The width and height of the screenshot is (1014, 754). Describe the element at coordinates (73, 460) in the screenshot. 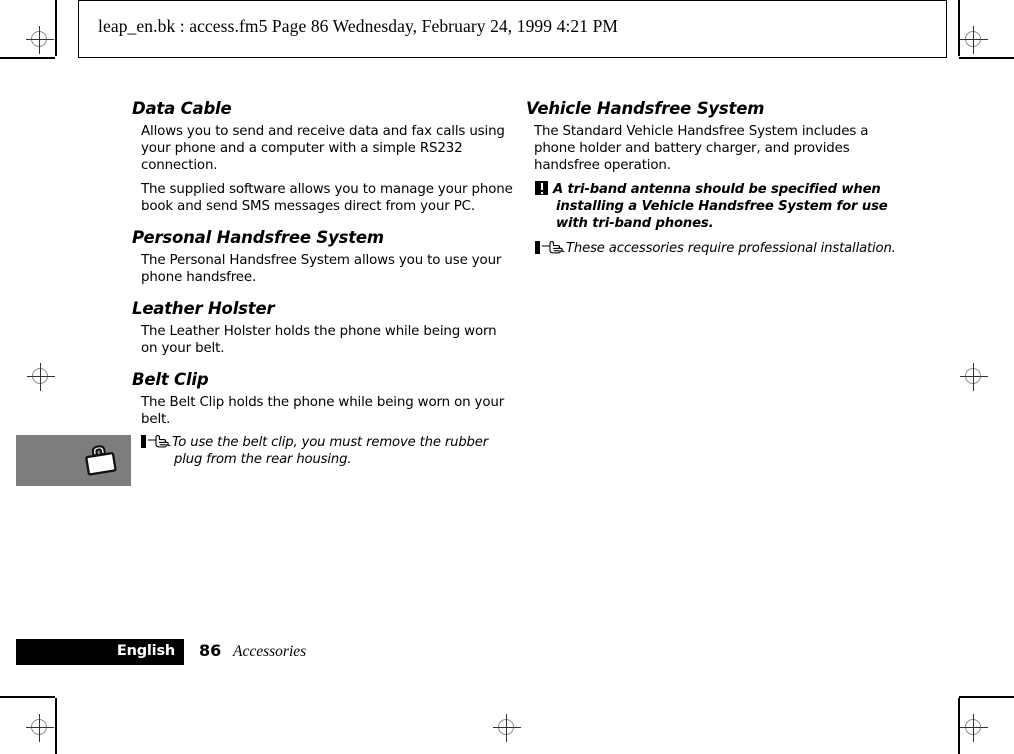

I see `chapter-thumb-tab` at that location.